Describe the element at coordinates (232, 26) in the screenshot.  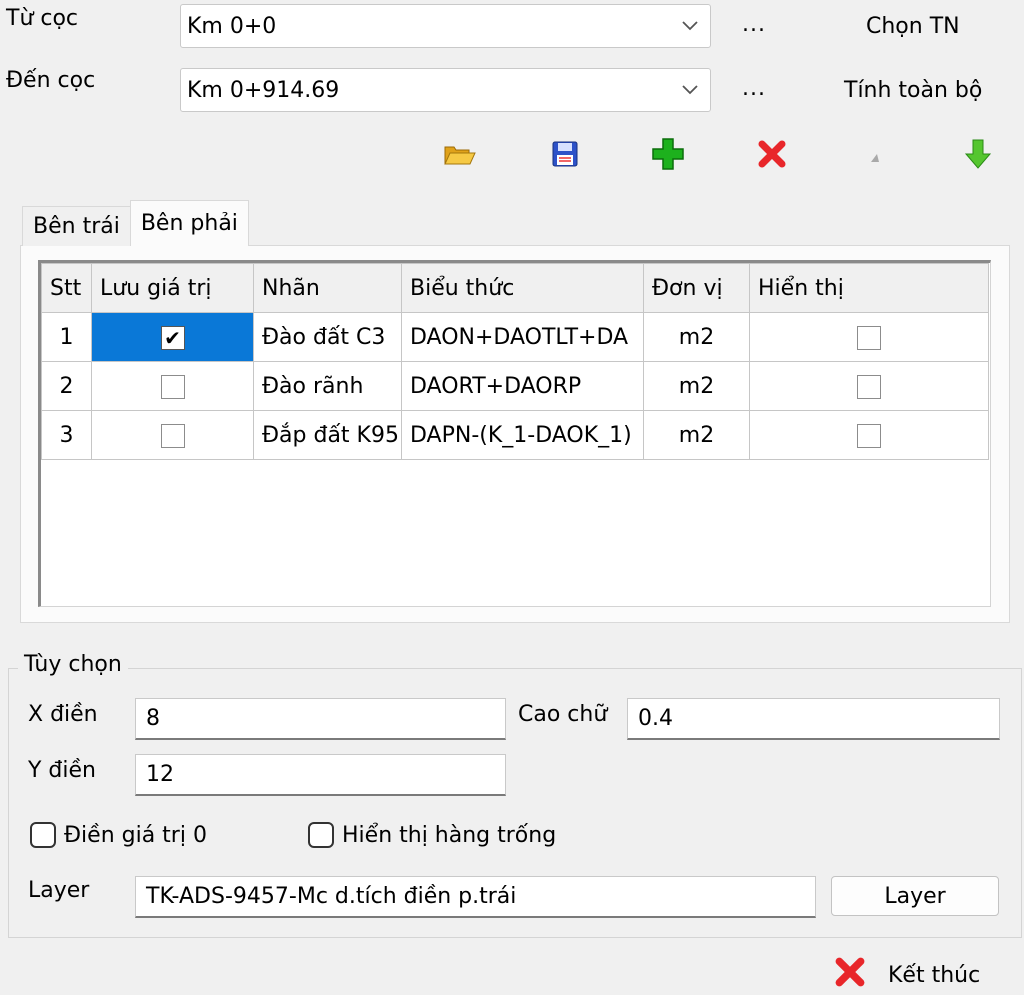
I see `from-station-value: Km 0+0` at that location.